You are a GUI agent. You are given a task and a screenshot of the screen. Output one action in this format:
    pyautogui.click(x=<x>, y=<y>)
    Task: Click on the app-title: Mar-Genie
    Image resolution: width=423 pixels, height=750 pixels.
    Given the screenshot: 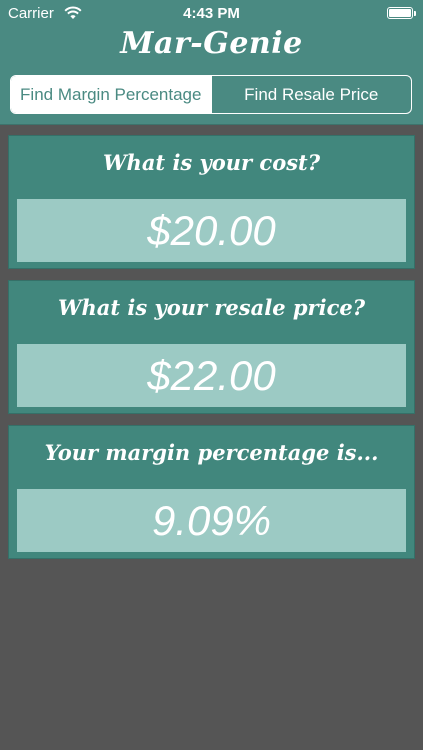 What is the action you would take?
    pyautogui.click(x=211, y=43)
    